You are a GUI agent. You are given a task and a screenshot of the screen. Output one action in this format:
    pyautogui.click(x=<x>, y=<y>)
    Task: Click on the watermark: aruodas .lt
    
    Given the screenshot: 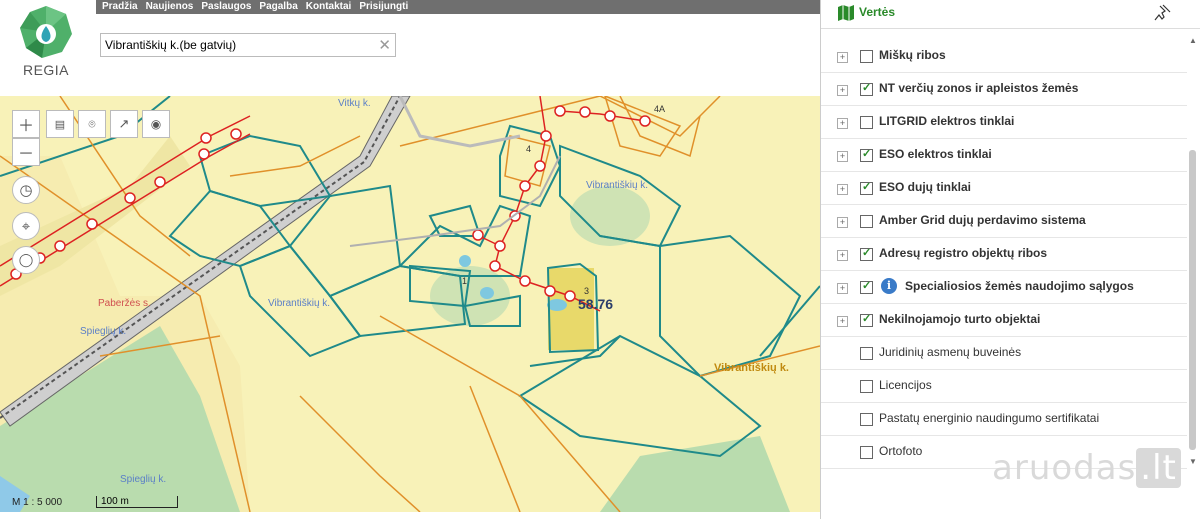 What is the action you would take?
    pyautogui.click(x=1086, y=468)
    